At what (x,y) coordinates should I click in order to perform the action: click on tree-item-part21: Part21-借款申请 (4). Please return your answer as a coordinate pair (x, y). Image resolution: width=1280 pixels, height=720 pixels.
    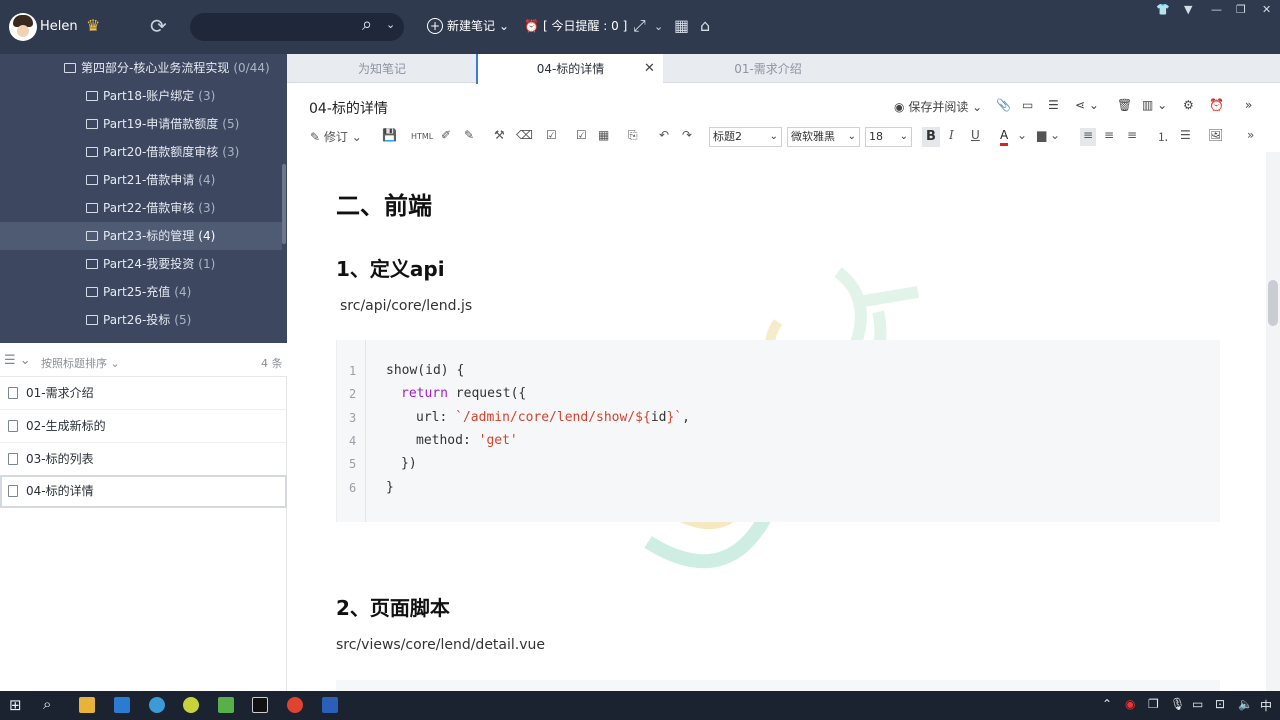
    Looking at the image, I should click on (150, 180).